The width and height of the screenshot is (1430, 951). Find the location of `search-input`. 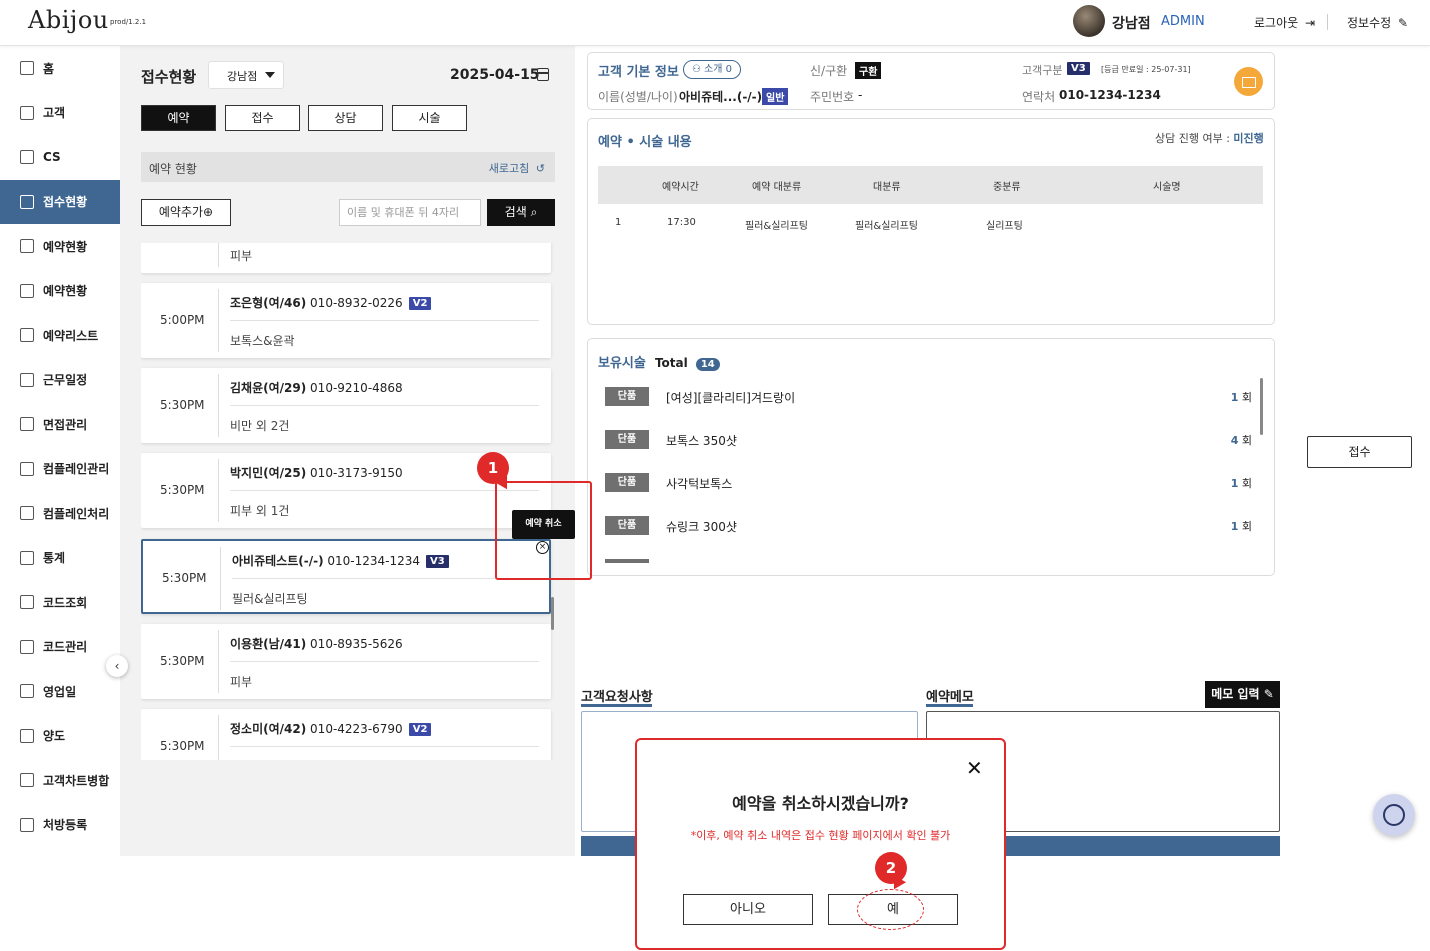

search-input is located at coordinates (410, 212).